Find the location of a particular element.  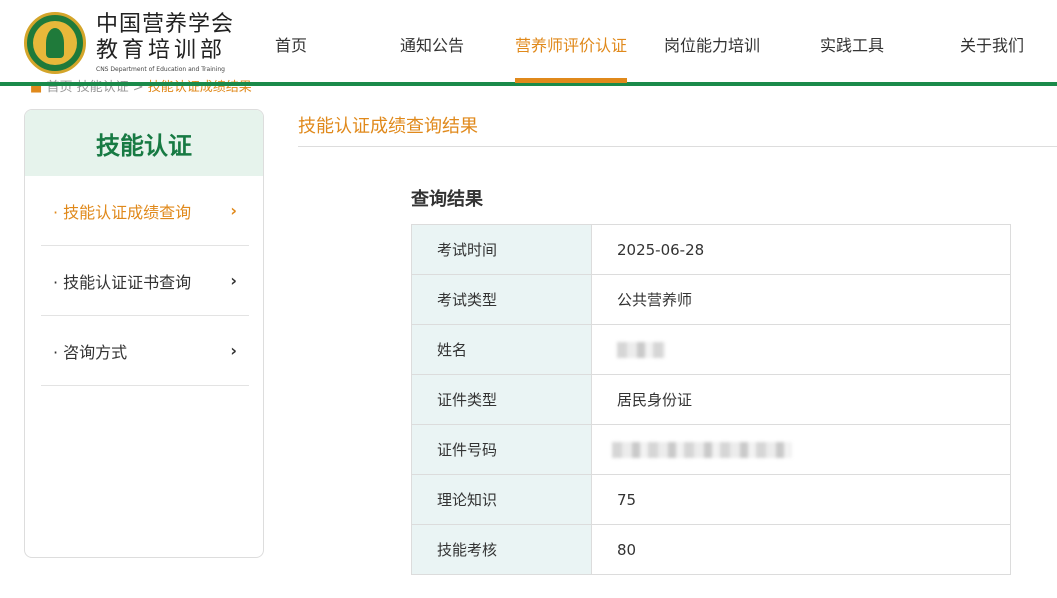

wheat-icon is located at coordinates (55, 43).